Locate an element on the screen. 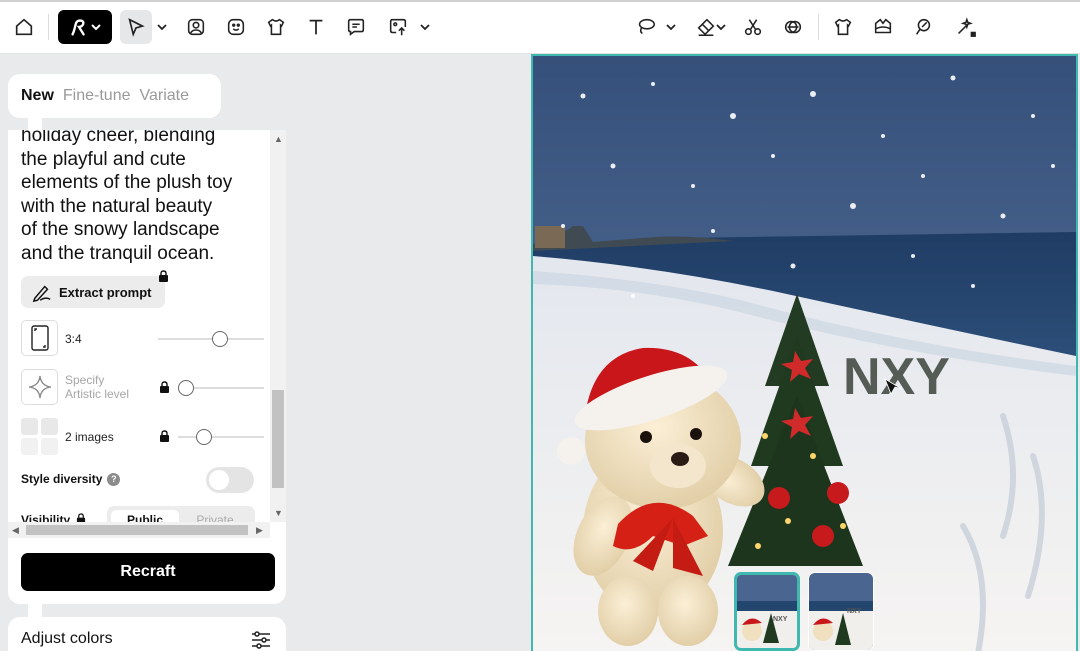 The image size is (1080, 651). variant-thumbnail-2: NXY is located at coordinates (841, 611).